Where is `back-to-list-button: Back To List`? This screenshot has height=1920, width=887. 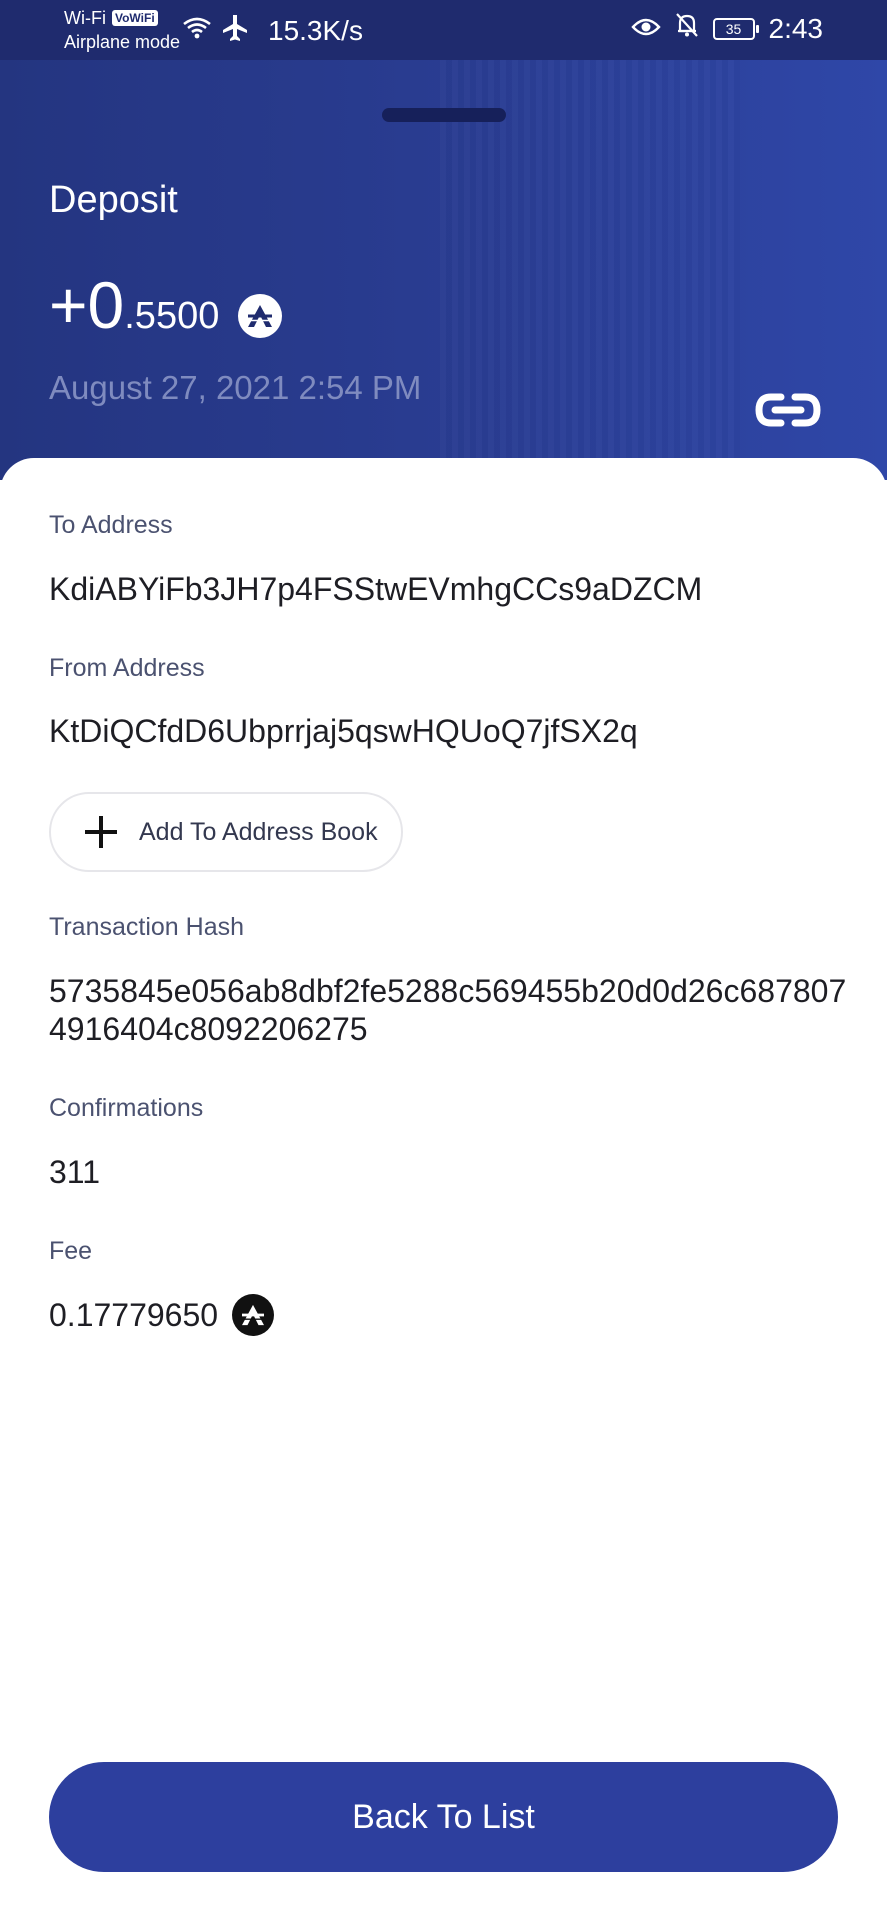
back-to-list-button: Back To List is located at coordinates (443, 1817).